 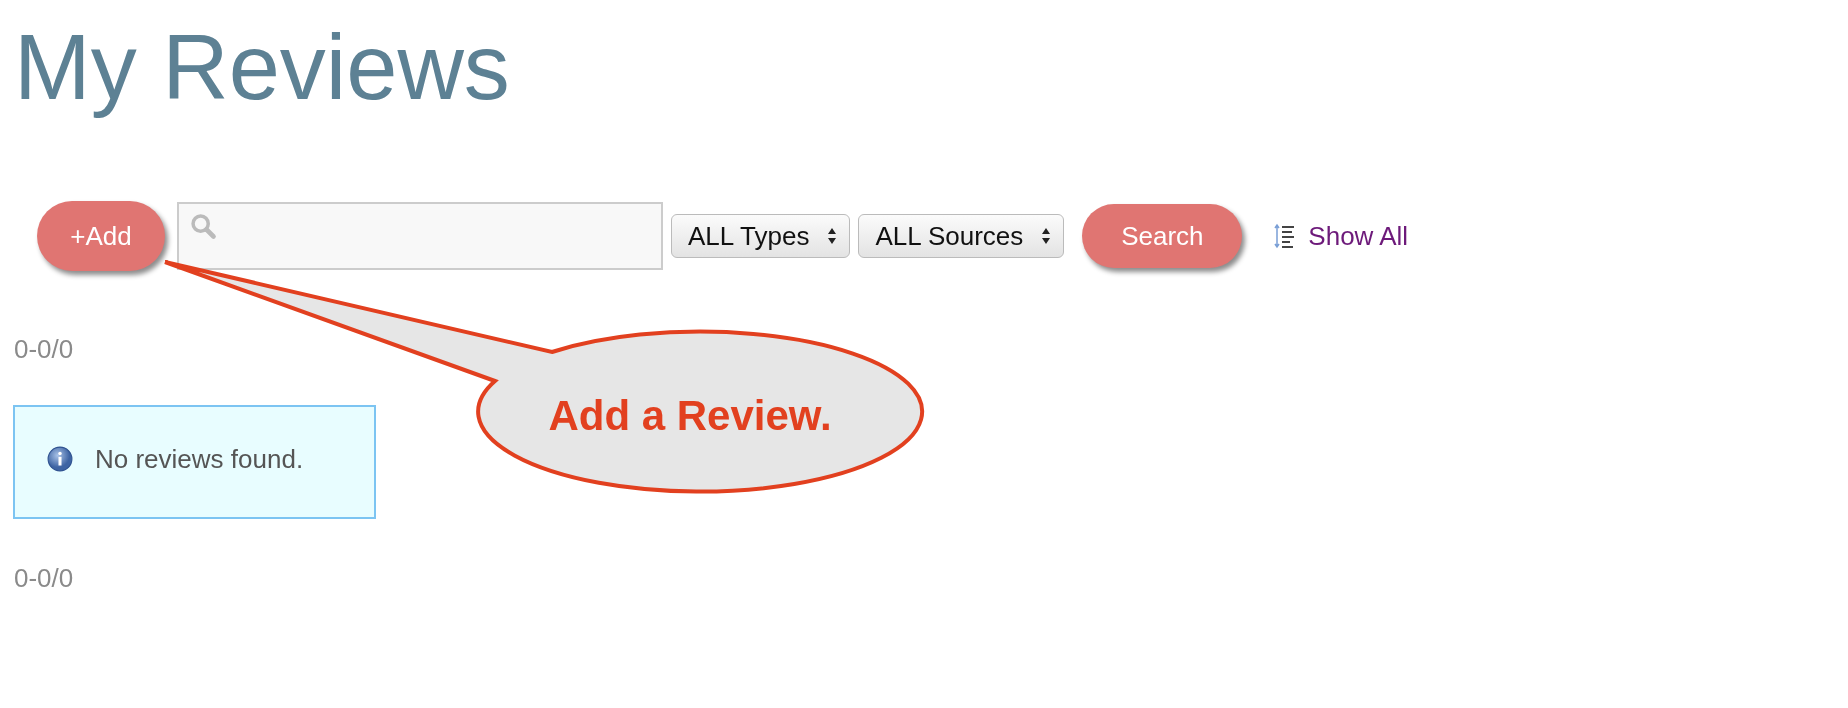 What do you see at coordinates (262, 67) in the screenshot?
I see `page-title: My Reviews` at bounding box center [262, 67].